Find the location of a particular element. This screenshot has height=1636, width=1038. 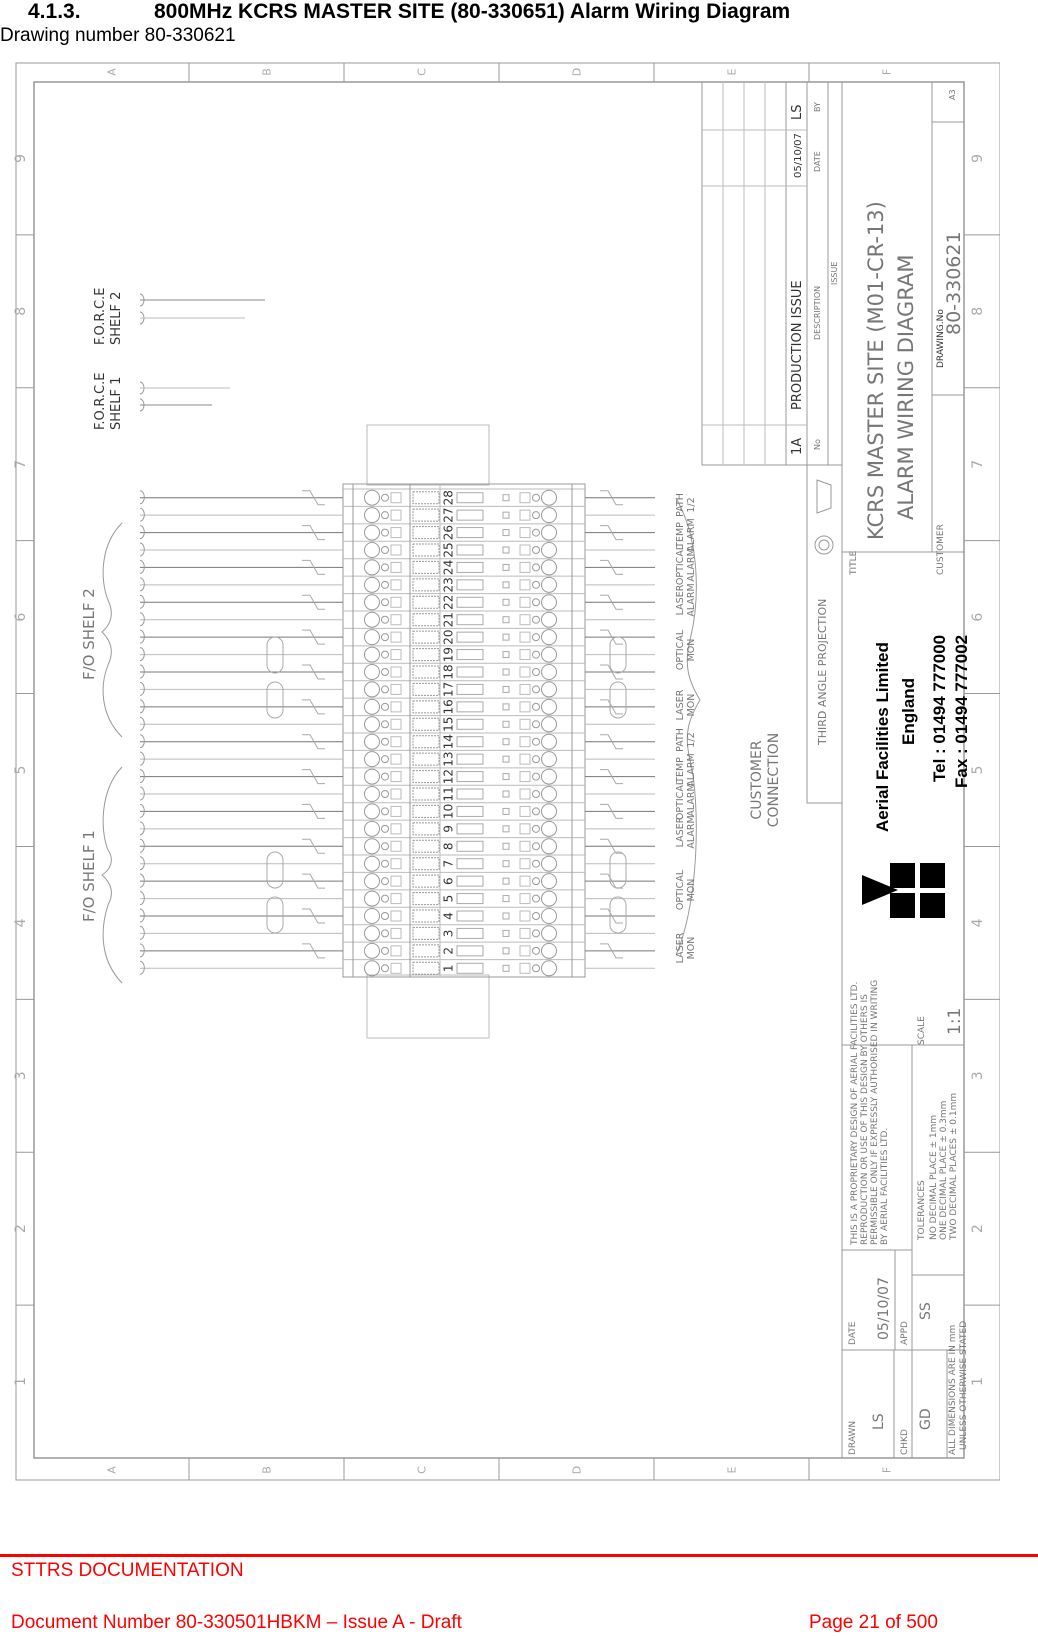

signal-label-line: TEMP is located at coordinates (680, 535).